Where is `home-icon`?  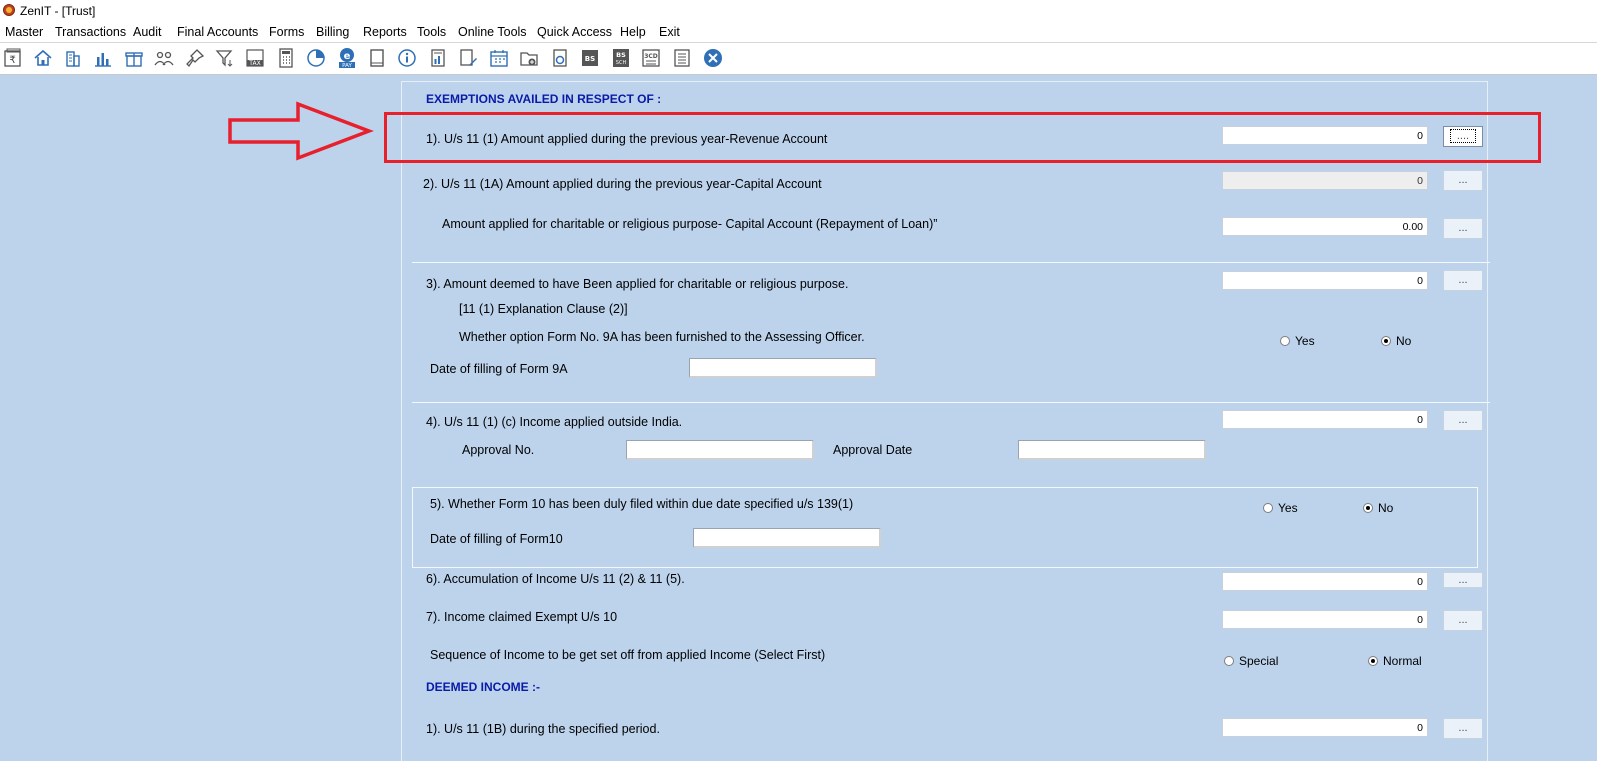 home-icon is located at coordinates (43, 58).